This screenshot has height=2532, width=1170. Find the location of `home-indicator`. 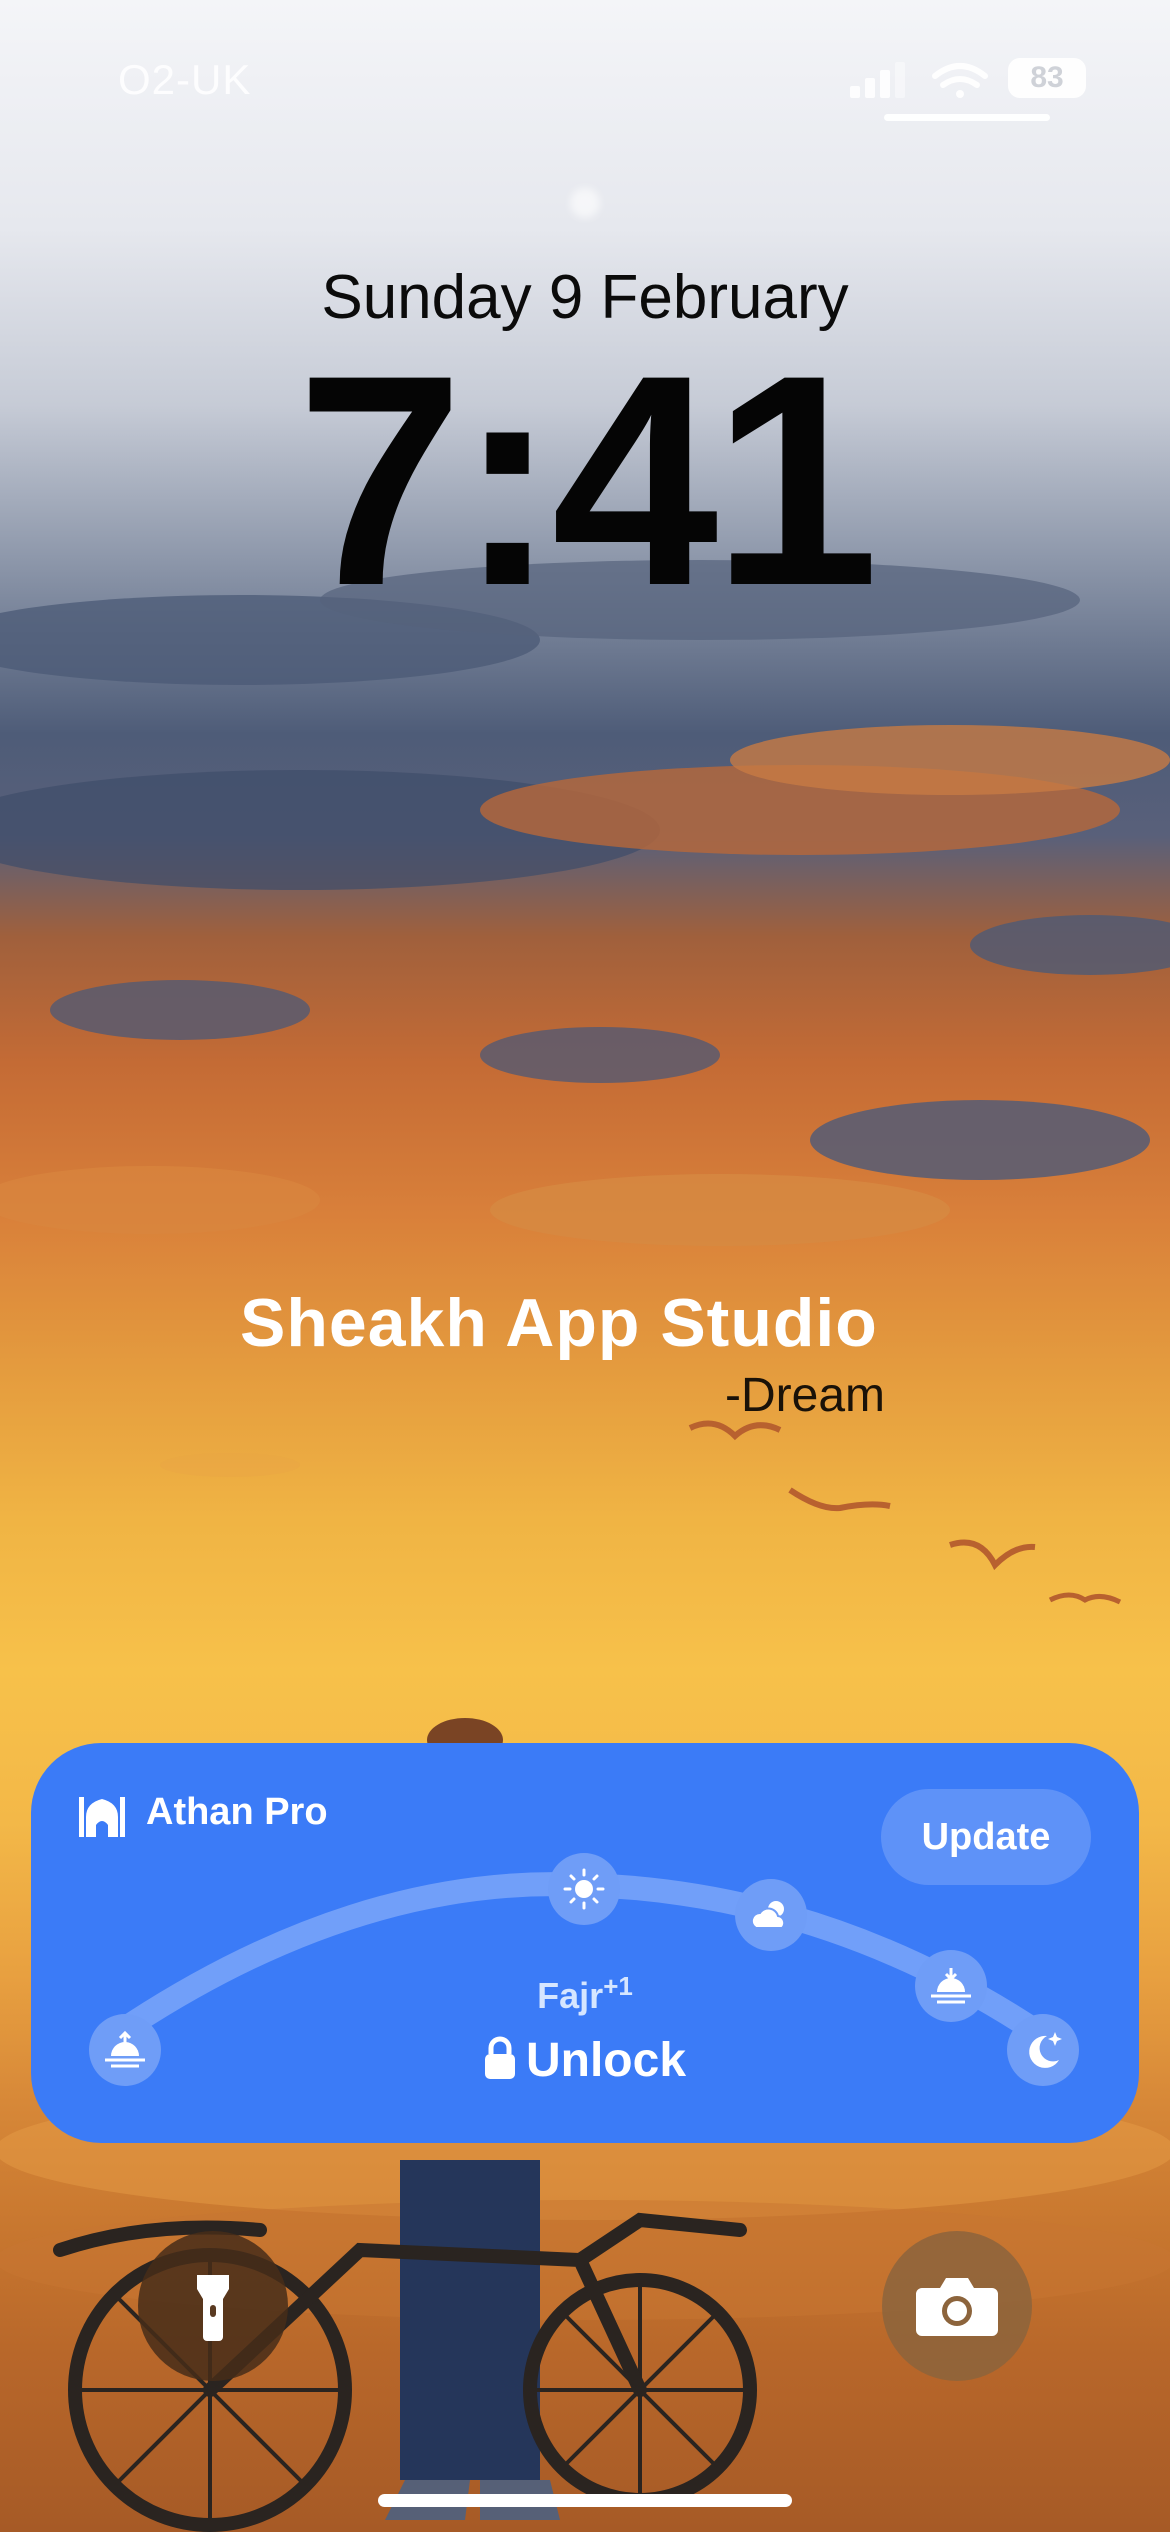

home-indicator is located at coordinates (585, 2500).